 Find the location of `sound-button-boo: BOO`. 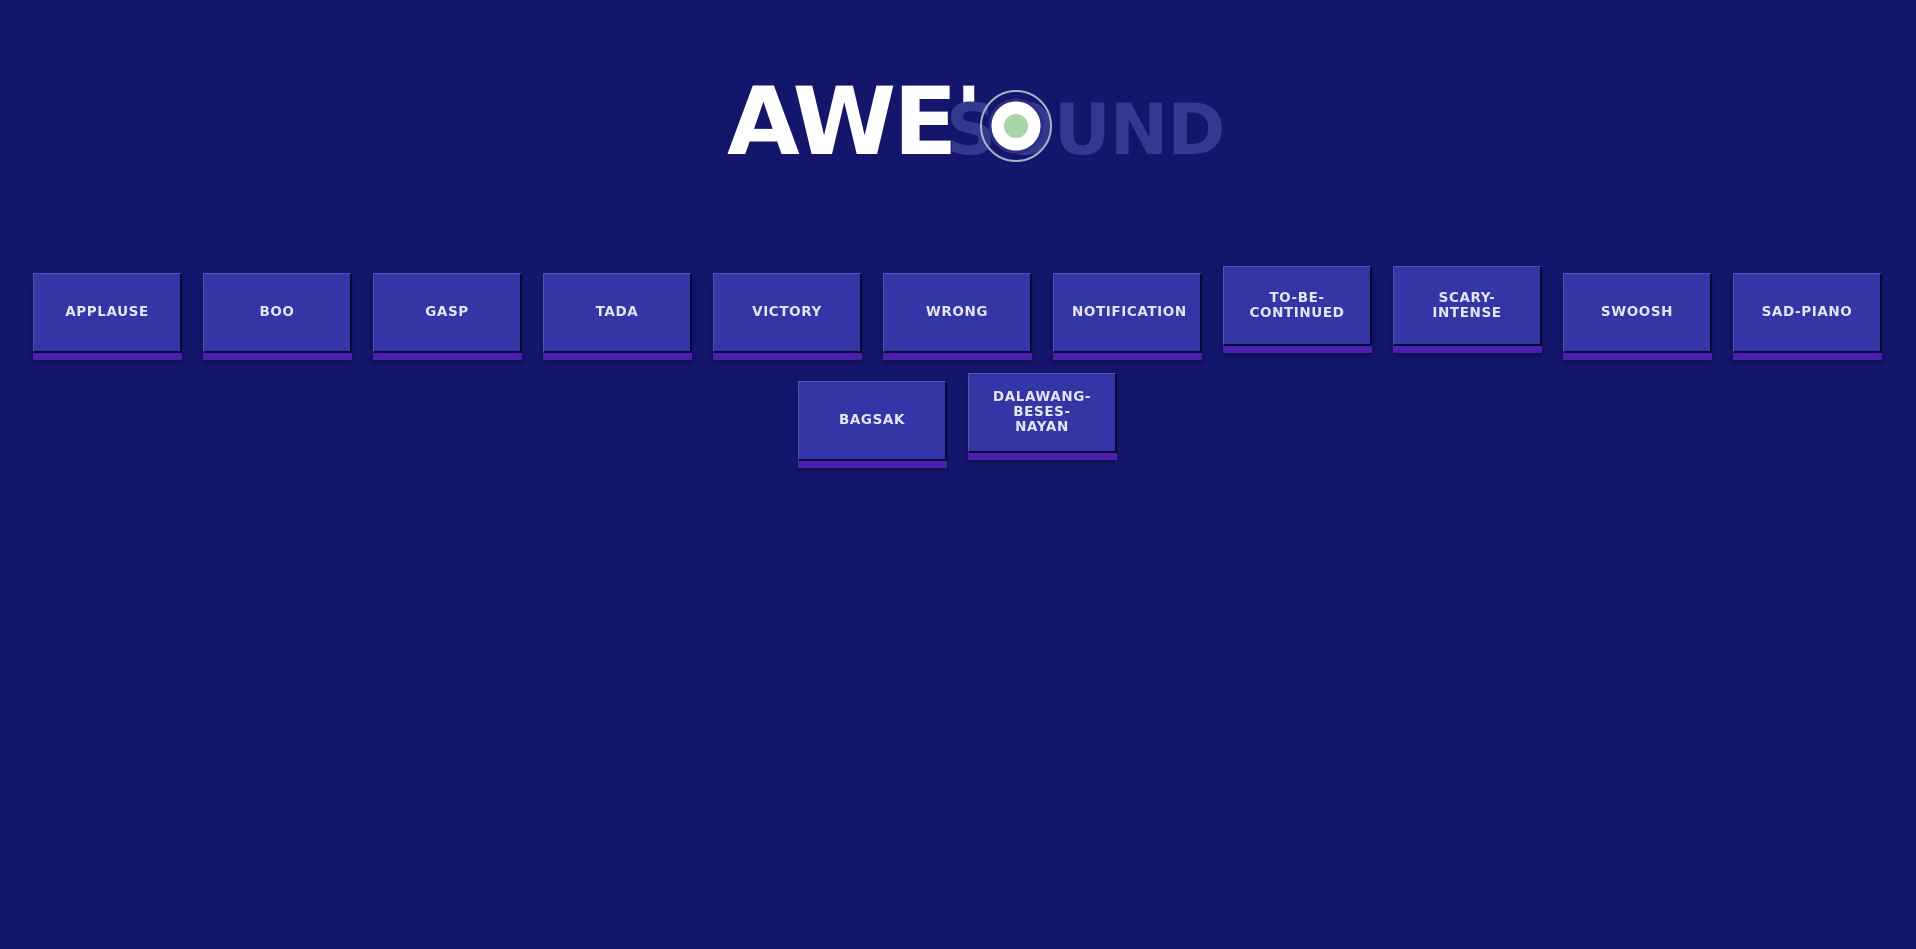

sound-button-boo: BOO is located at coordinates (277, 313).